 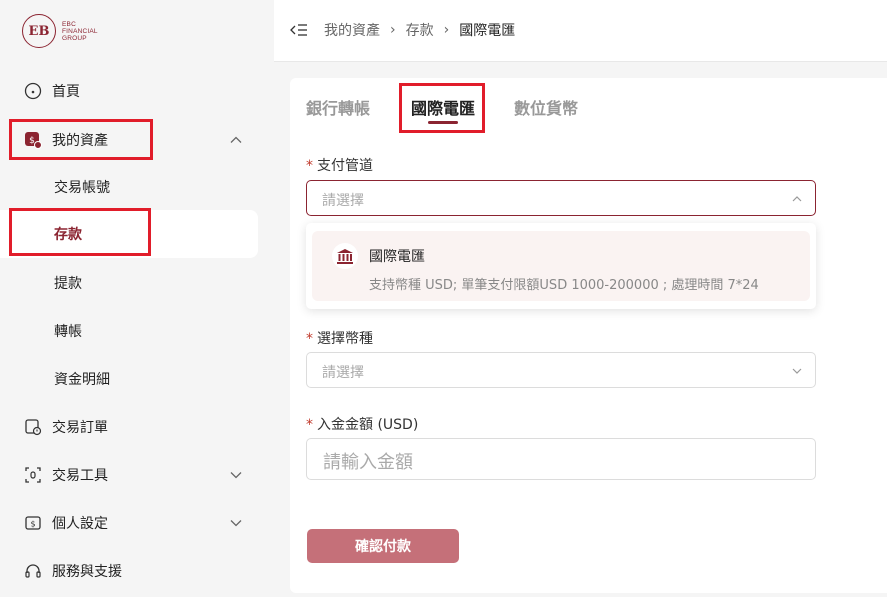 What do you see at coordinates (66, 92) in the screenshot?
I see `sidebar-item-label: 首頁` at bounding box center [66, 92].